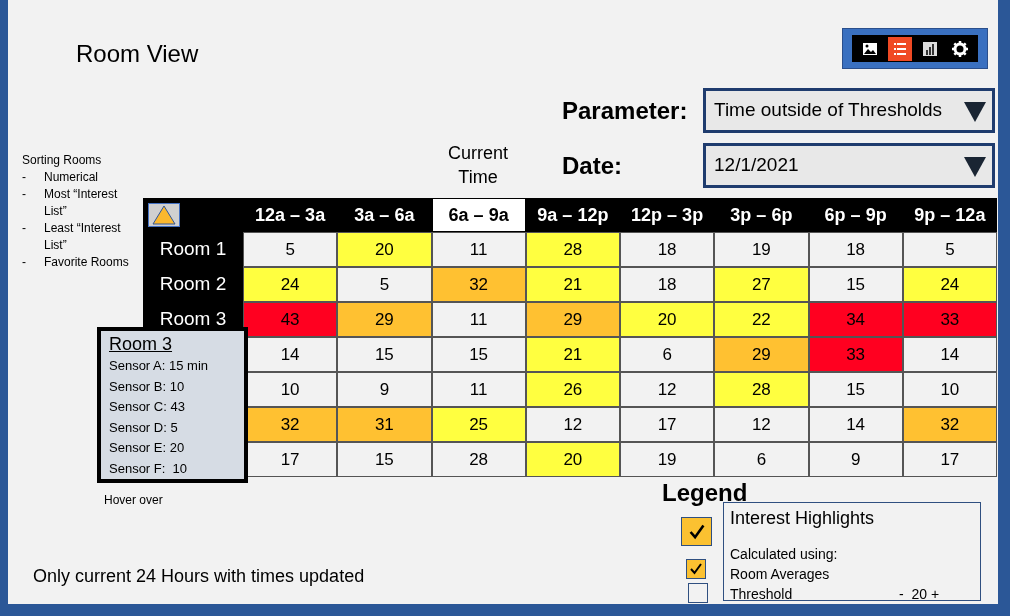 This screenshot has width=1010, height=616. I want to click on popup-title: Interest Highlights, so click(803, 518).